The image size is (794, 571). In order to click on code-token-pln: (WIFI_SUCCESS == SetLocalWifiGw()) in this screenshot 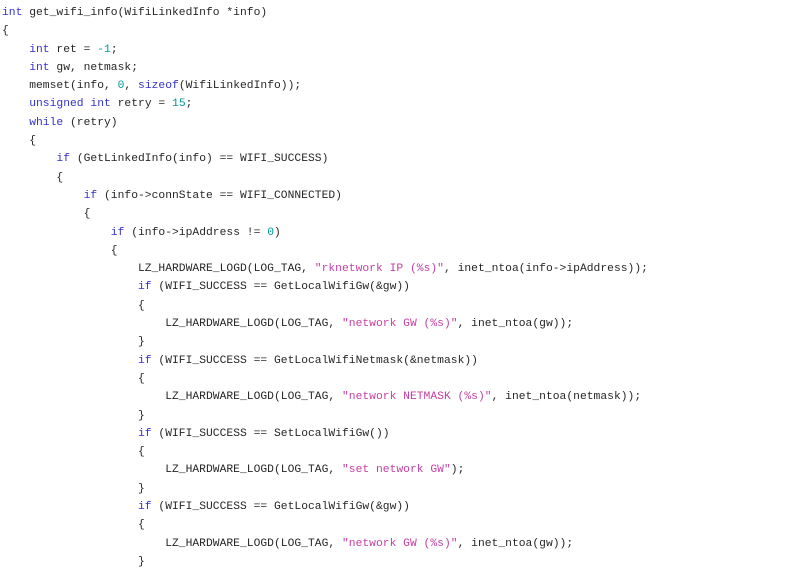, I will do `click(270, 433)`.